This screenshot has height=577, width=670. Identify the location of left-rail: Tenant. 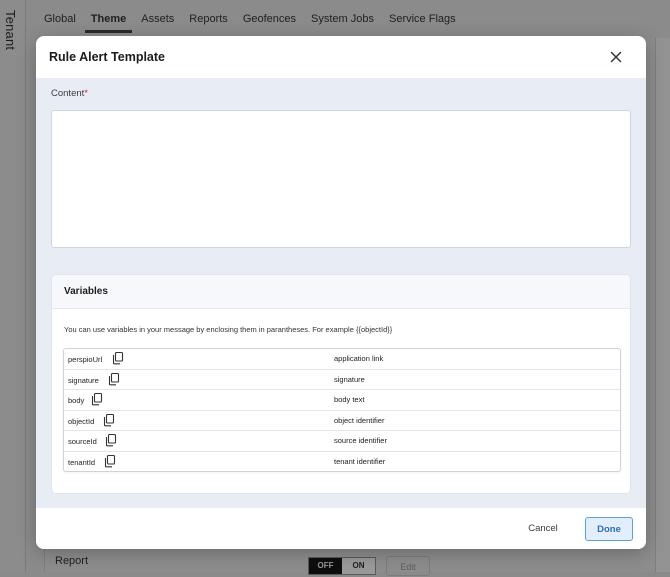
(13, 286).